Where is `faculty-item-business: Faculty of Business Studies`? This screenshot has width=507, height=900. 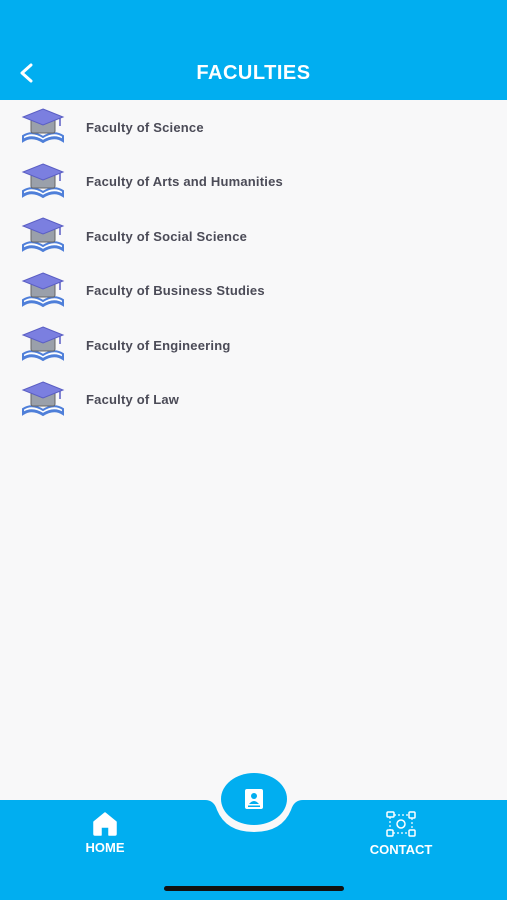 faculty-item-business: Faculty of Business Studies is located at coordinates (253, 291).